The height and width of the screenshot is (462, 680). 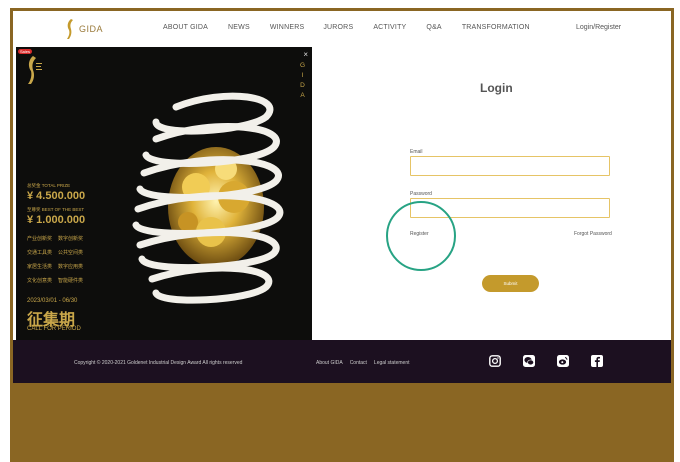 I want to click on submit-button: Submit, so click(x=510, y=283).